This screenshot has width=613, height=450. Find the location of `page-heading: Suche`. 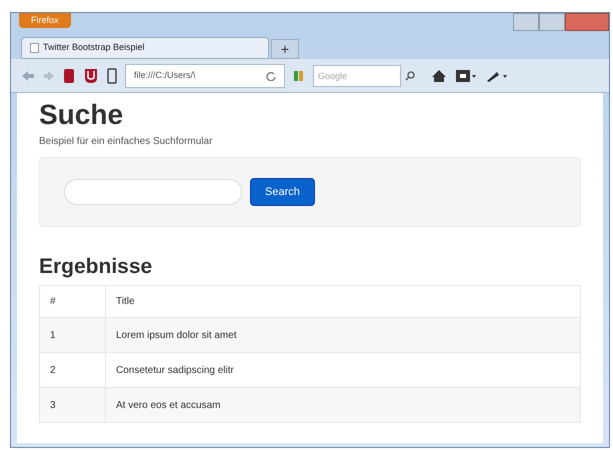

page-heading: Suche is located at coordinates (81, 115).